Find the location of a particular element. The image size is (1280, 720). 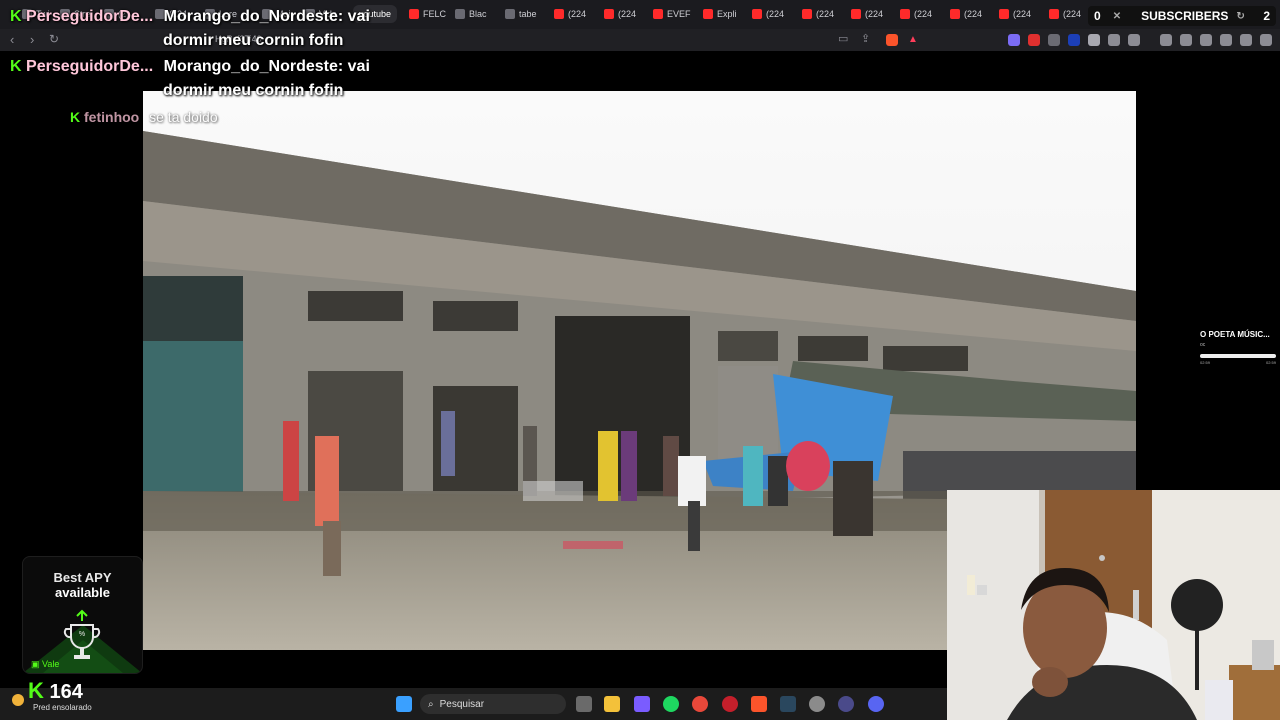

subscribers-left-count: 0 is located at coordinates (1097, 16).